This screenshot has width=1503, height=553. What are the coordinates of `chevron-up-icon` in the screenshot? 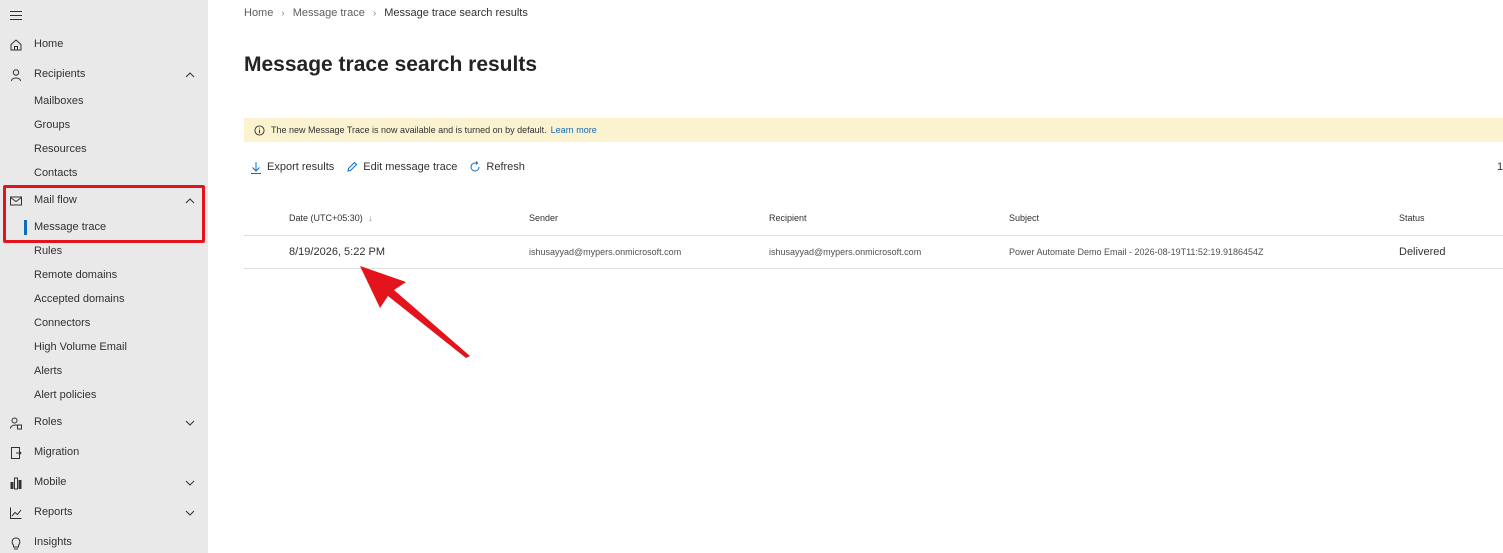 It's located at (190, 75).